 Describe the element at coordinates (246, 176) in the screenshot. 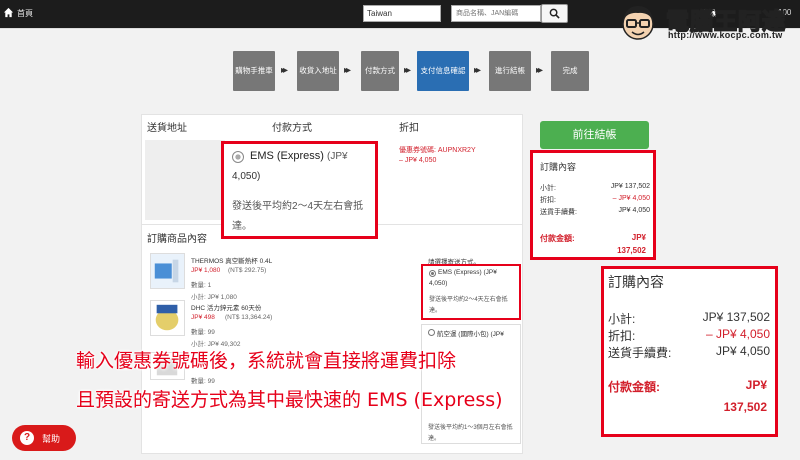

I see `payment-method-price: 4,050)` at that location.